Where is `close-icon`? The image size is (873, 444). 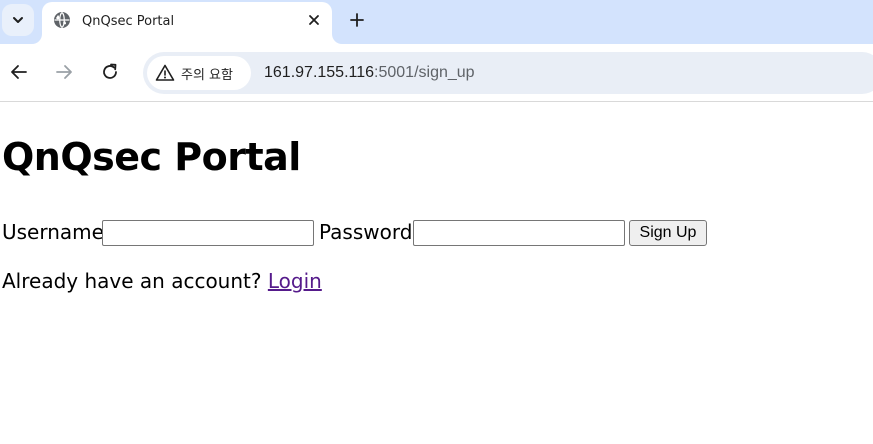 close-icon is located at coordinates (314, 20).